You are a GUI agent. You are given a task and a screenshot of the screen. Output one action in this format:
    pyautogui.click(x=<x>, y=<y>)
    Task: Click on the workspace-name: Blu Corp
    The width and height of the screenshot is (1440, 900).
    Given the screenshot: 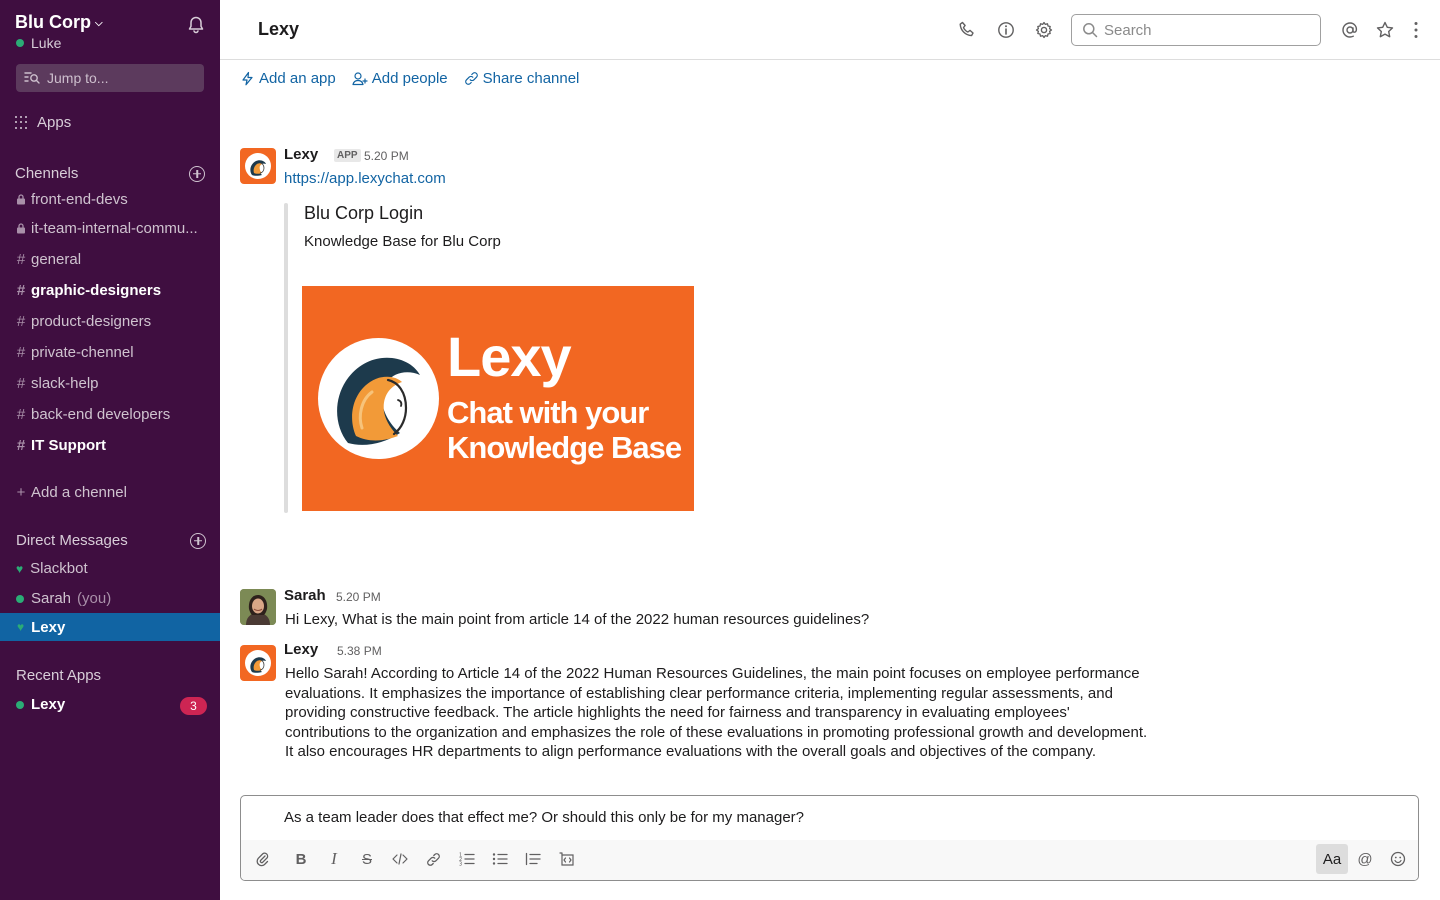 What is the action you would take?
    pyautogui.click(x=53, y=22)
    